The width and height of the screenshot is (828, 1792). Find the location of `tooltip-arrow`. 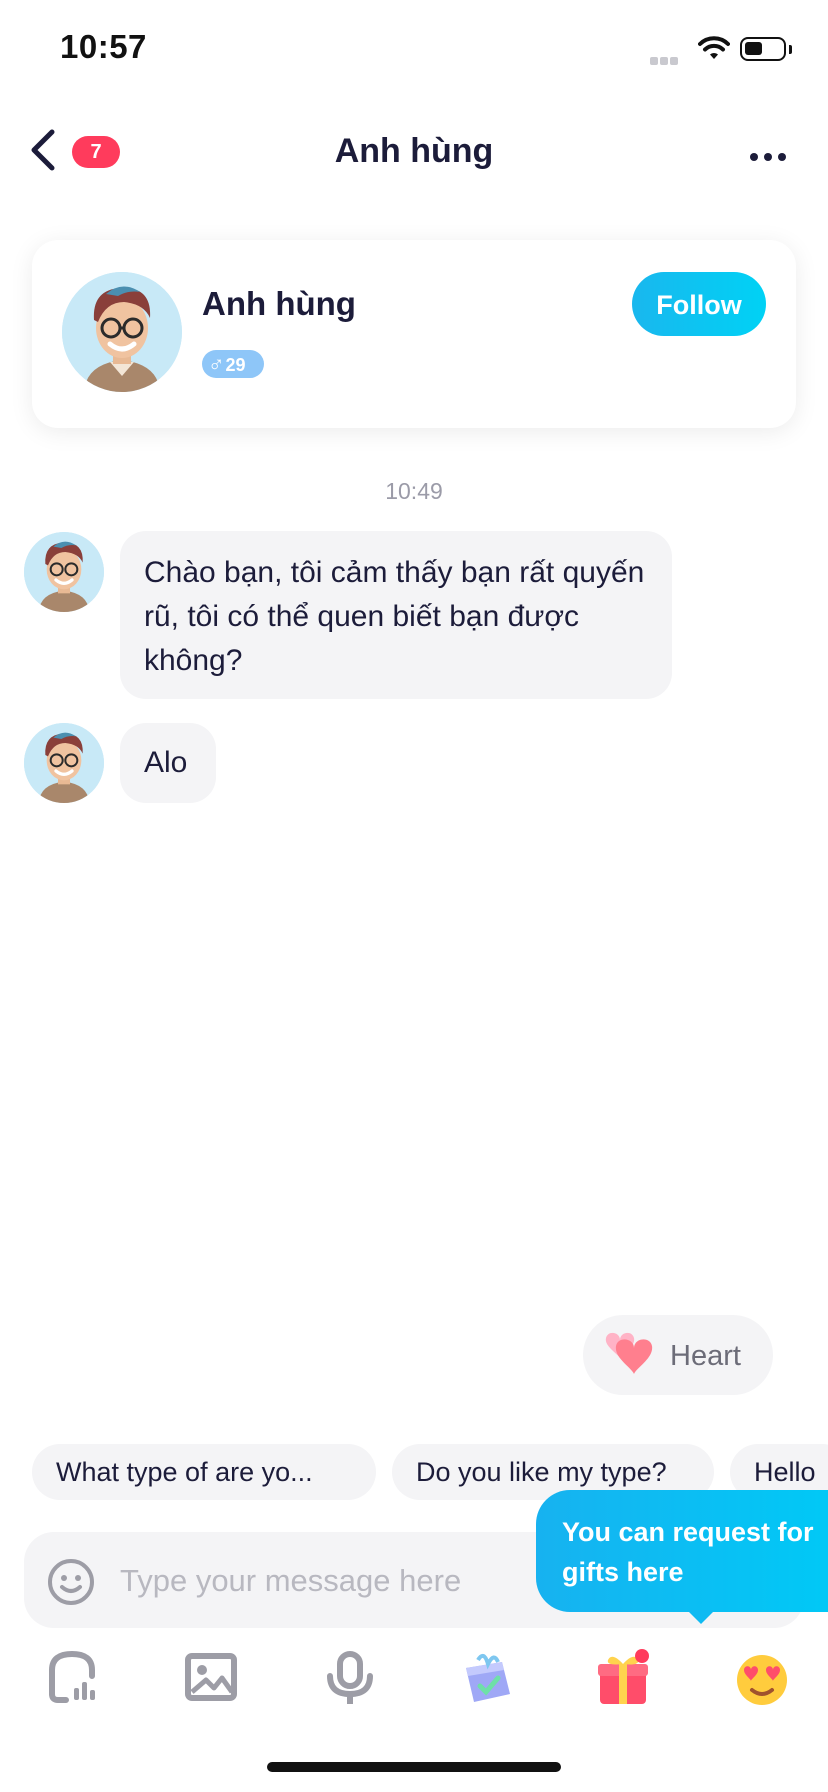

tooltip-arrow is located at coordinates (701, 1617).